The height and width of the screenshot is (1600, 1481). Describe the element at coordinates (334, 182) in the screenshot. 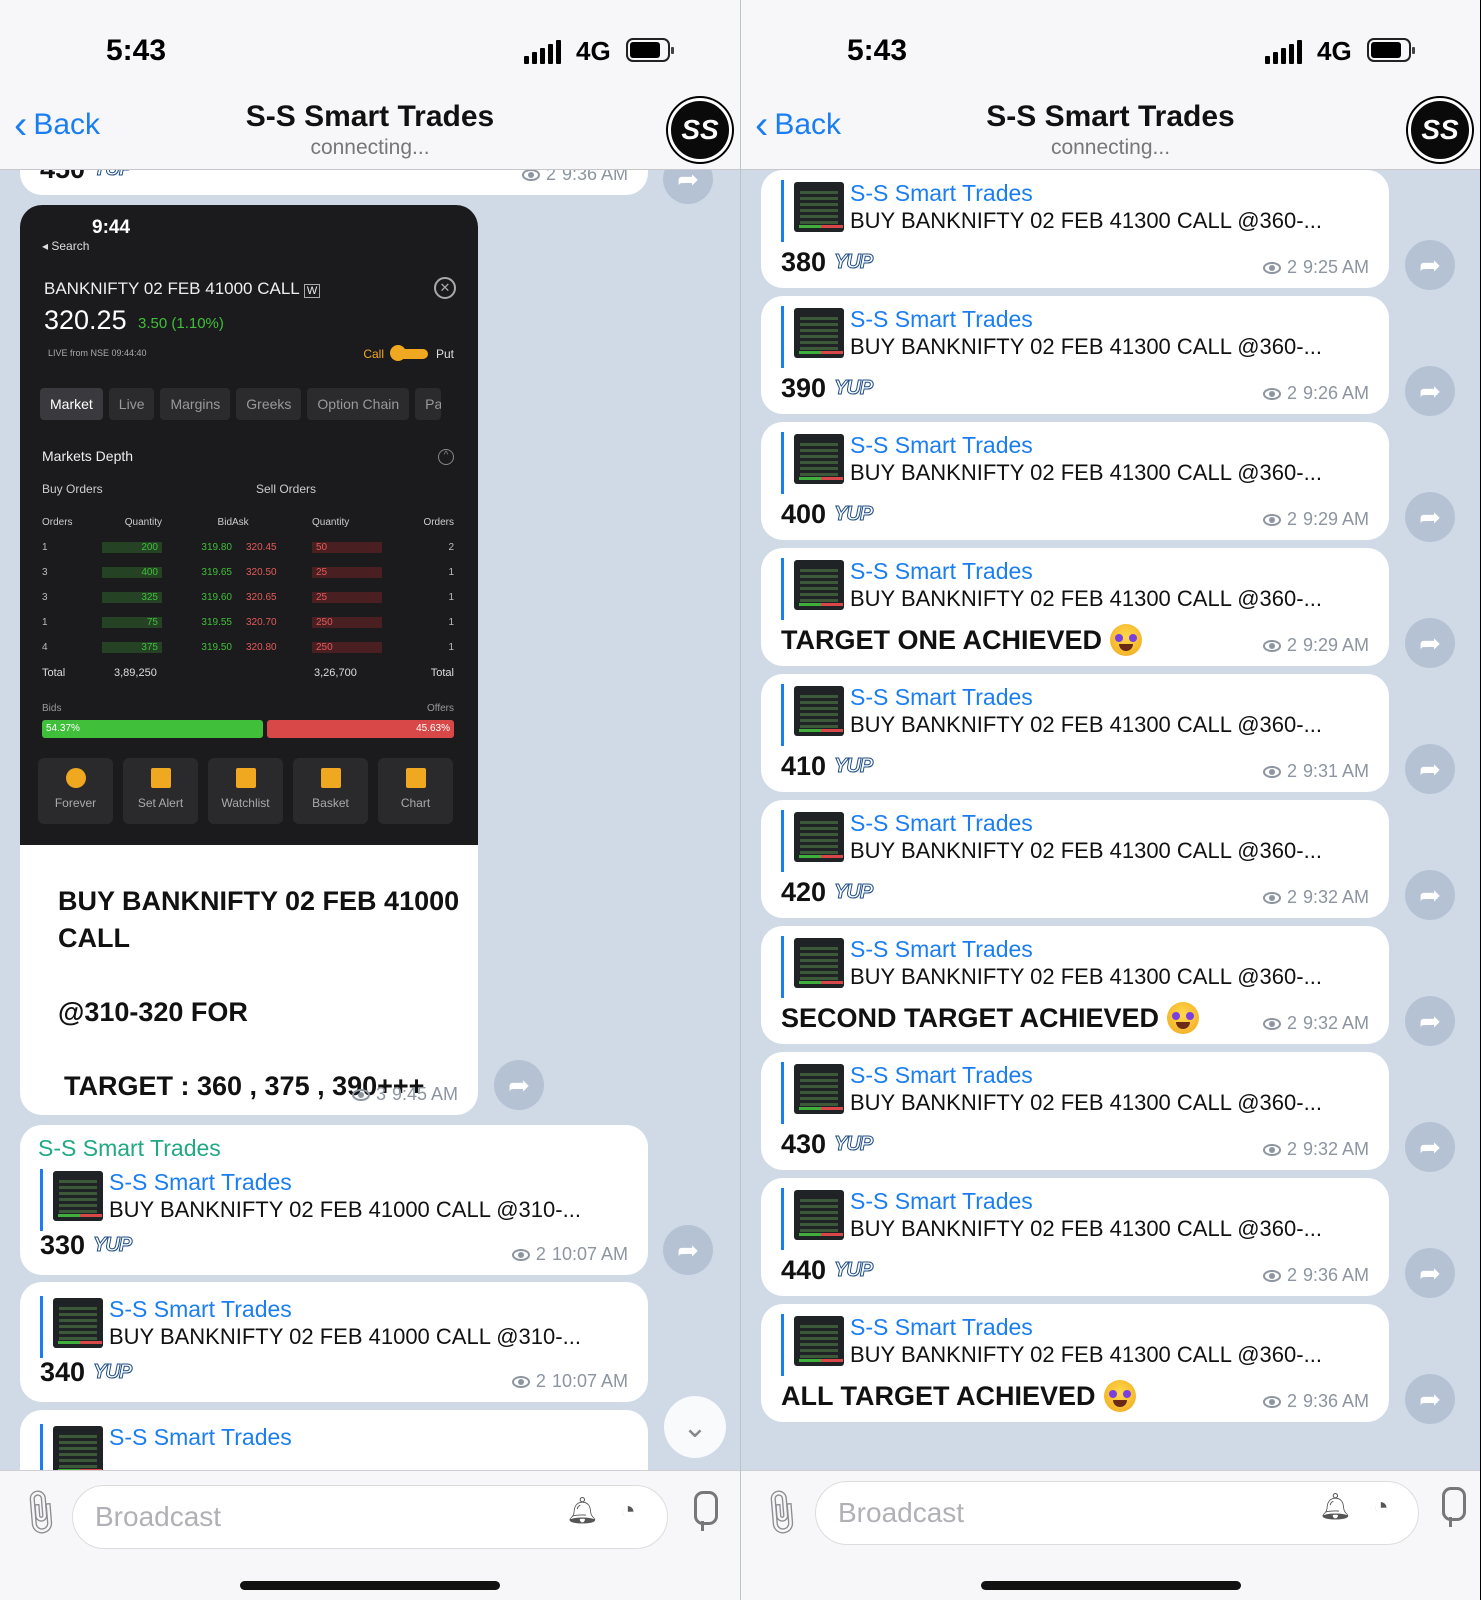

I see `message-bubble: 450 YUP 2 9:36 AM` at that location.